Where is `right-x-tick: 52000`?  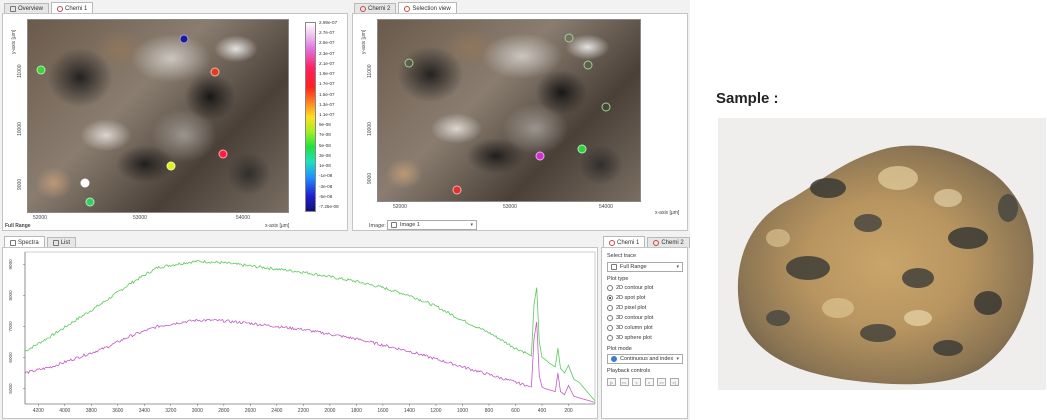 right-x-tick: 52000 is located at coordinates (400, 207).